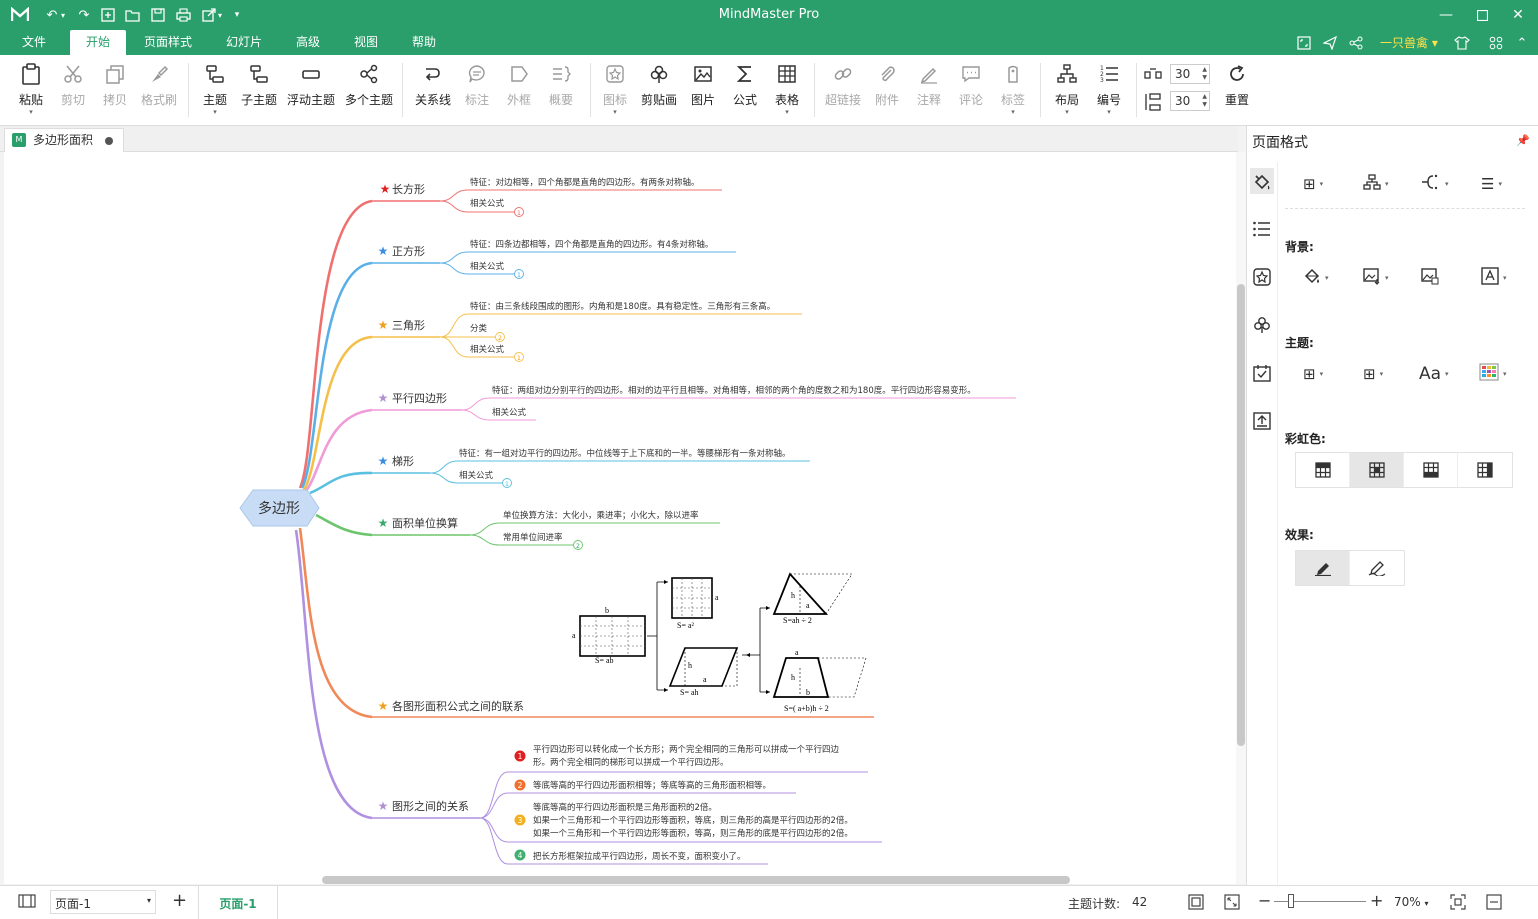 This screenshot has height=919, width=1538. Describe the element at coordinates (1493, 374) in the screenshot. I see `theme-color-button: ▾` at that location.